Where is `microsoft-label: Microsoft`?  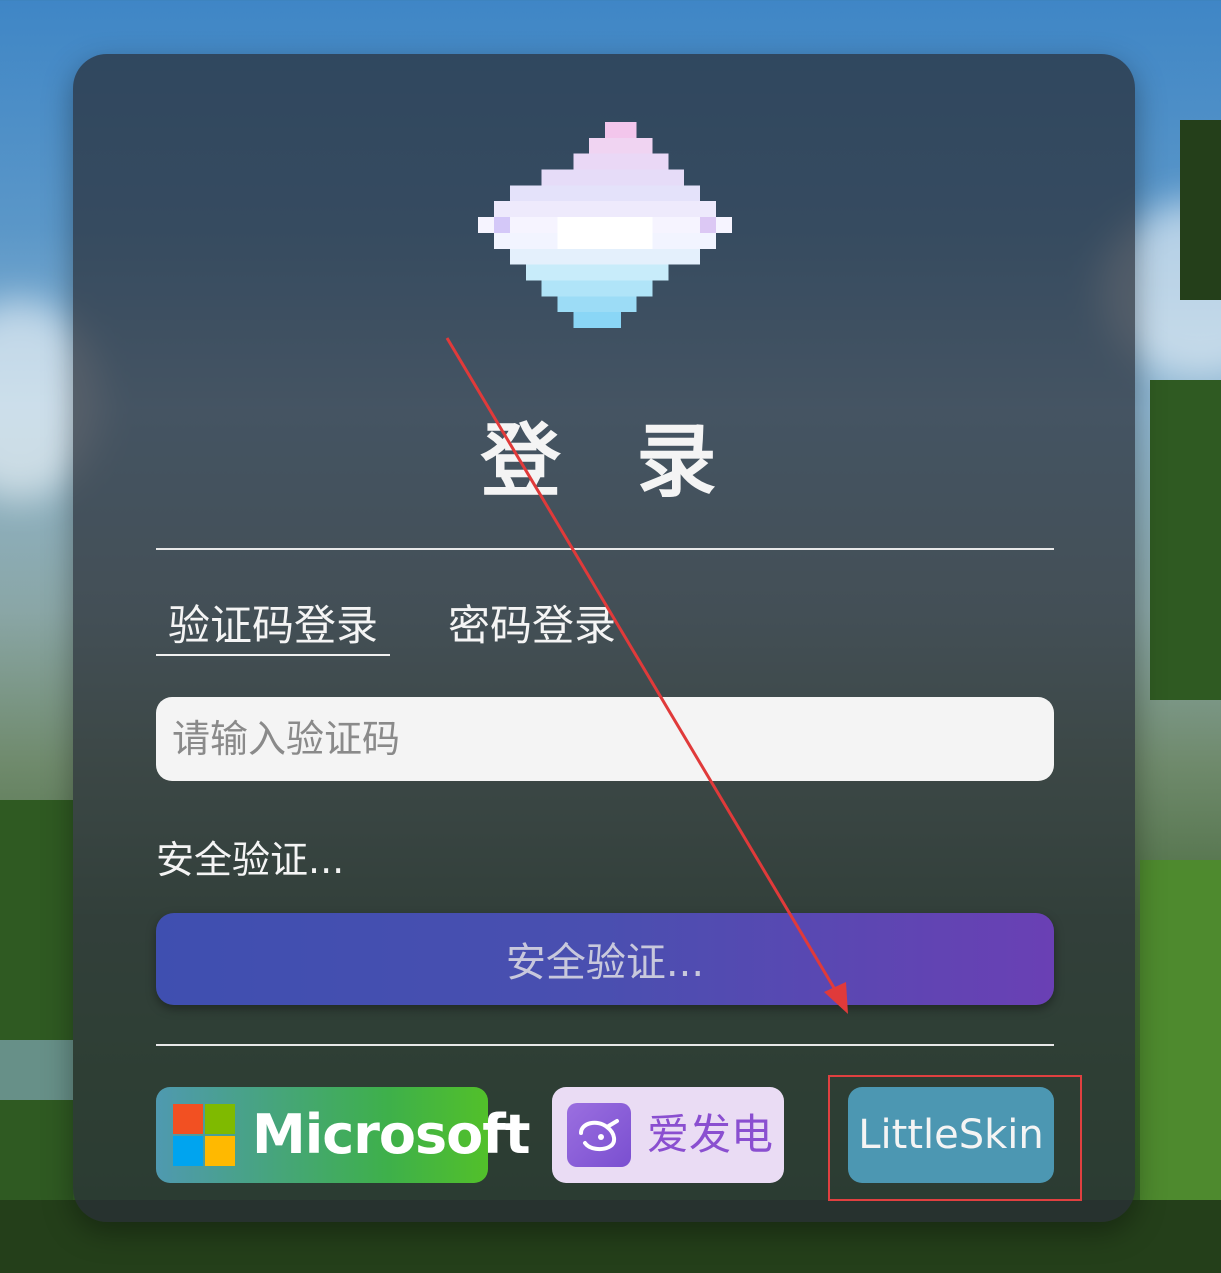 microsoft-label: Microsoft is located at coordinates (391, 1134).